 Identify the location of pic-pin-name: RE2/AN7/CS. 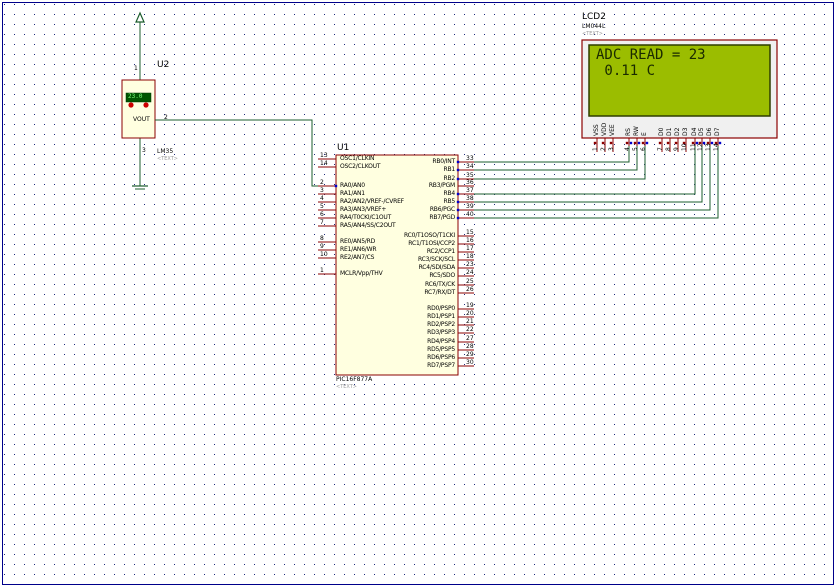
(357, 257).